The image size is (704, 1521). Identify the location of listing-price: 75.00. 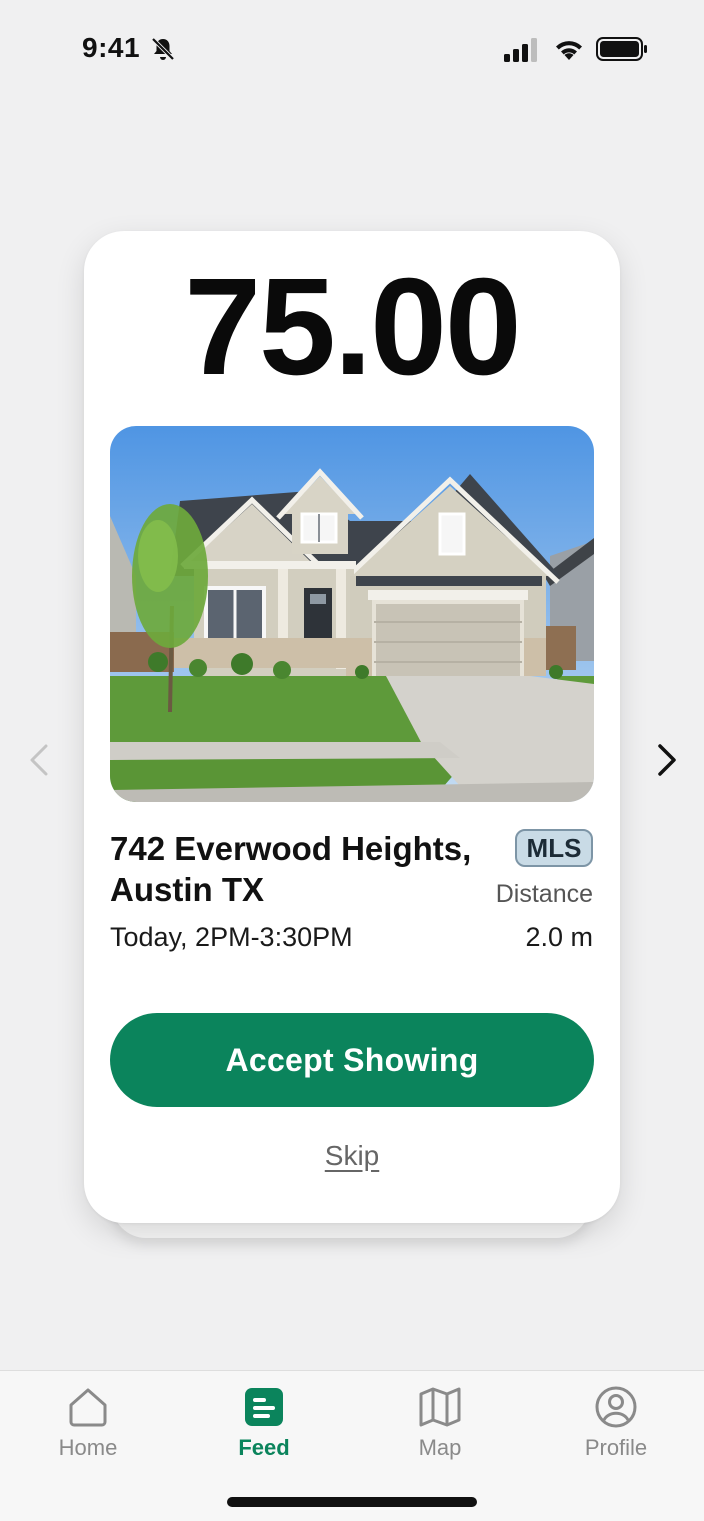
(352, 327).